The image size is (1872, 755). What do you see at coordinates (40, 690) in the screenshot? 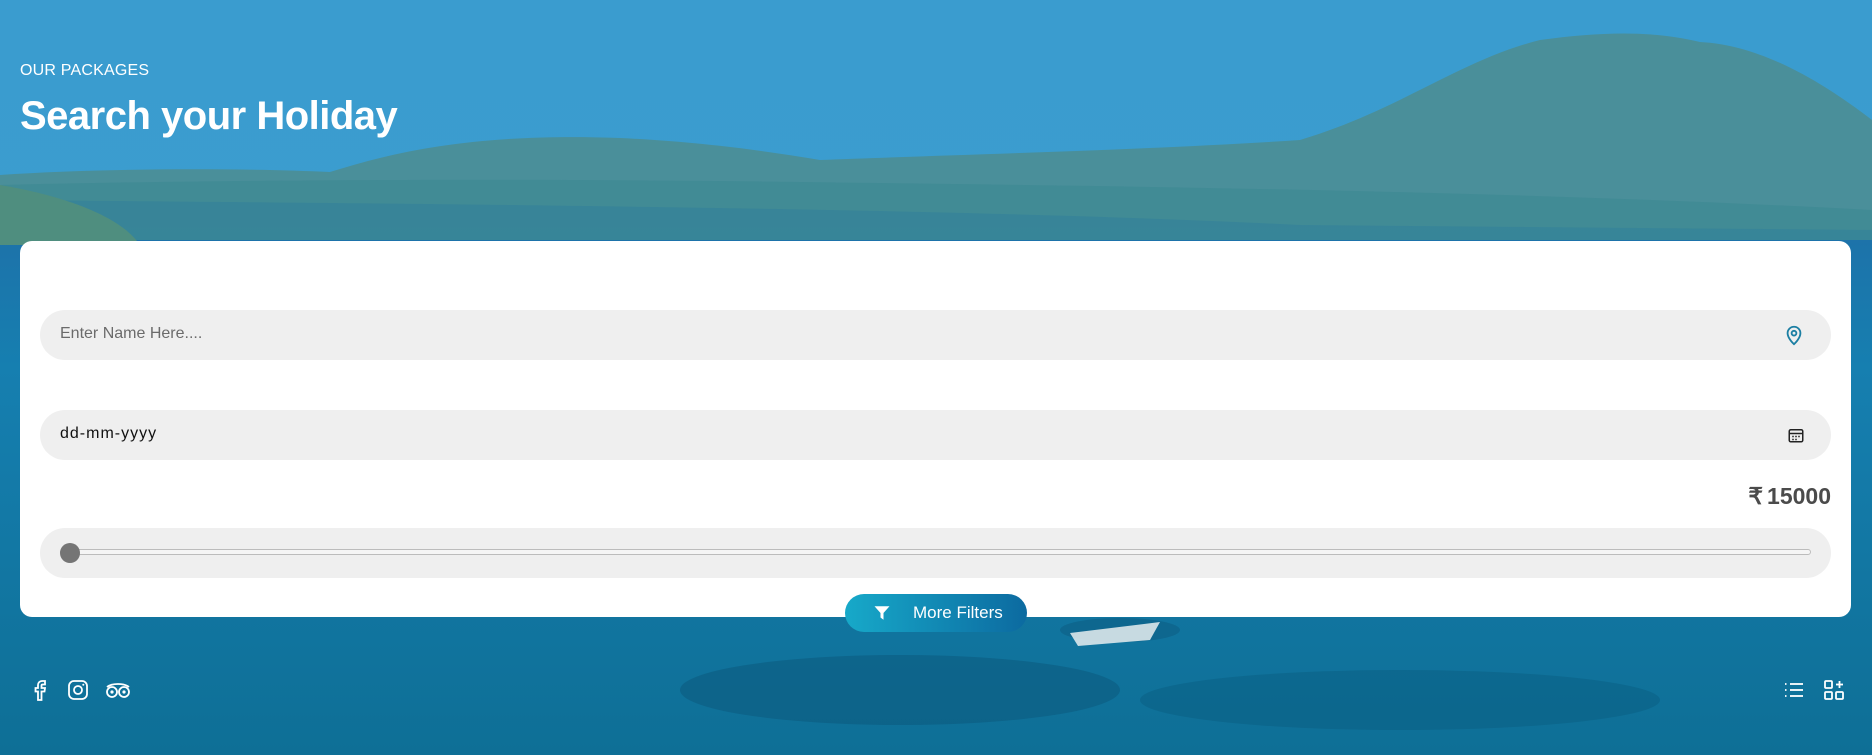
I see `facebook-icon` at bounding box center [40, 690].